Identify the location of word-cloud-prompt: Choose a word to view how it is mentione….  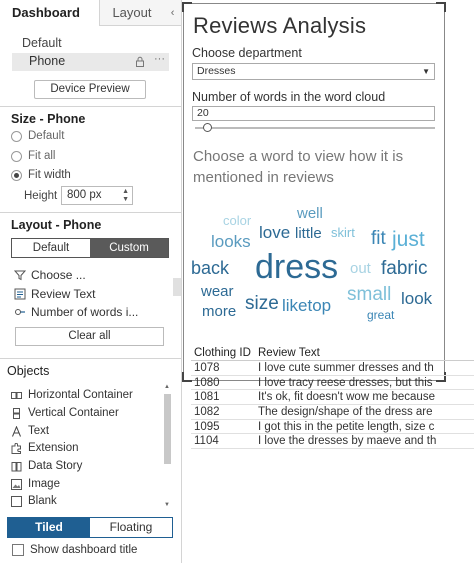
(298, 167).